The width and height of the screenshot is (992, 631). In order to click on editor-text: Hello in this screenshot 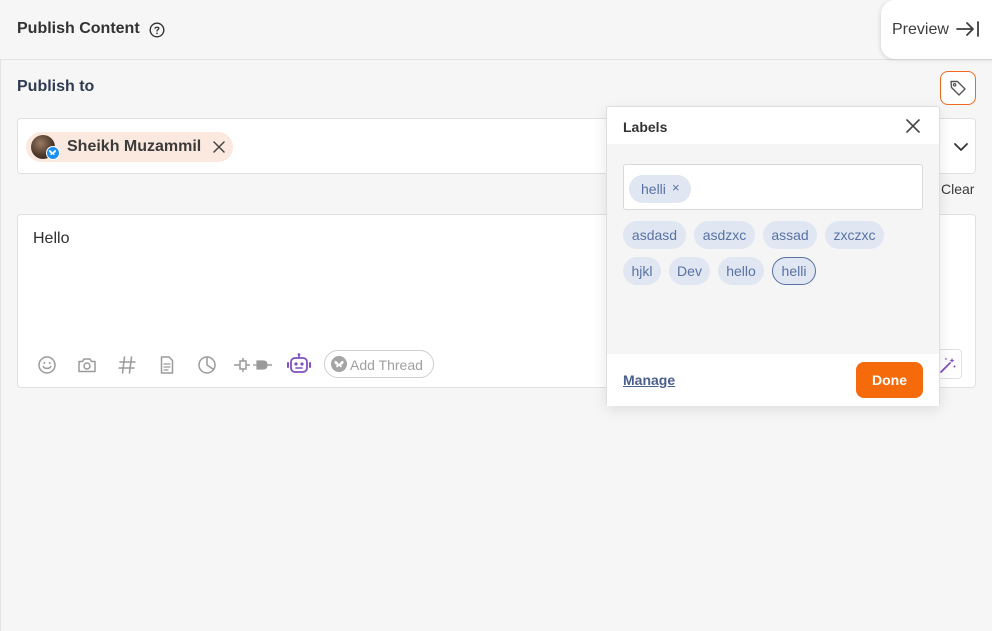, I will do `click(51, 239)`.